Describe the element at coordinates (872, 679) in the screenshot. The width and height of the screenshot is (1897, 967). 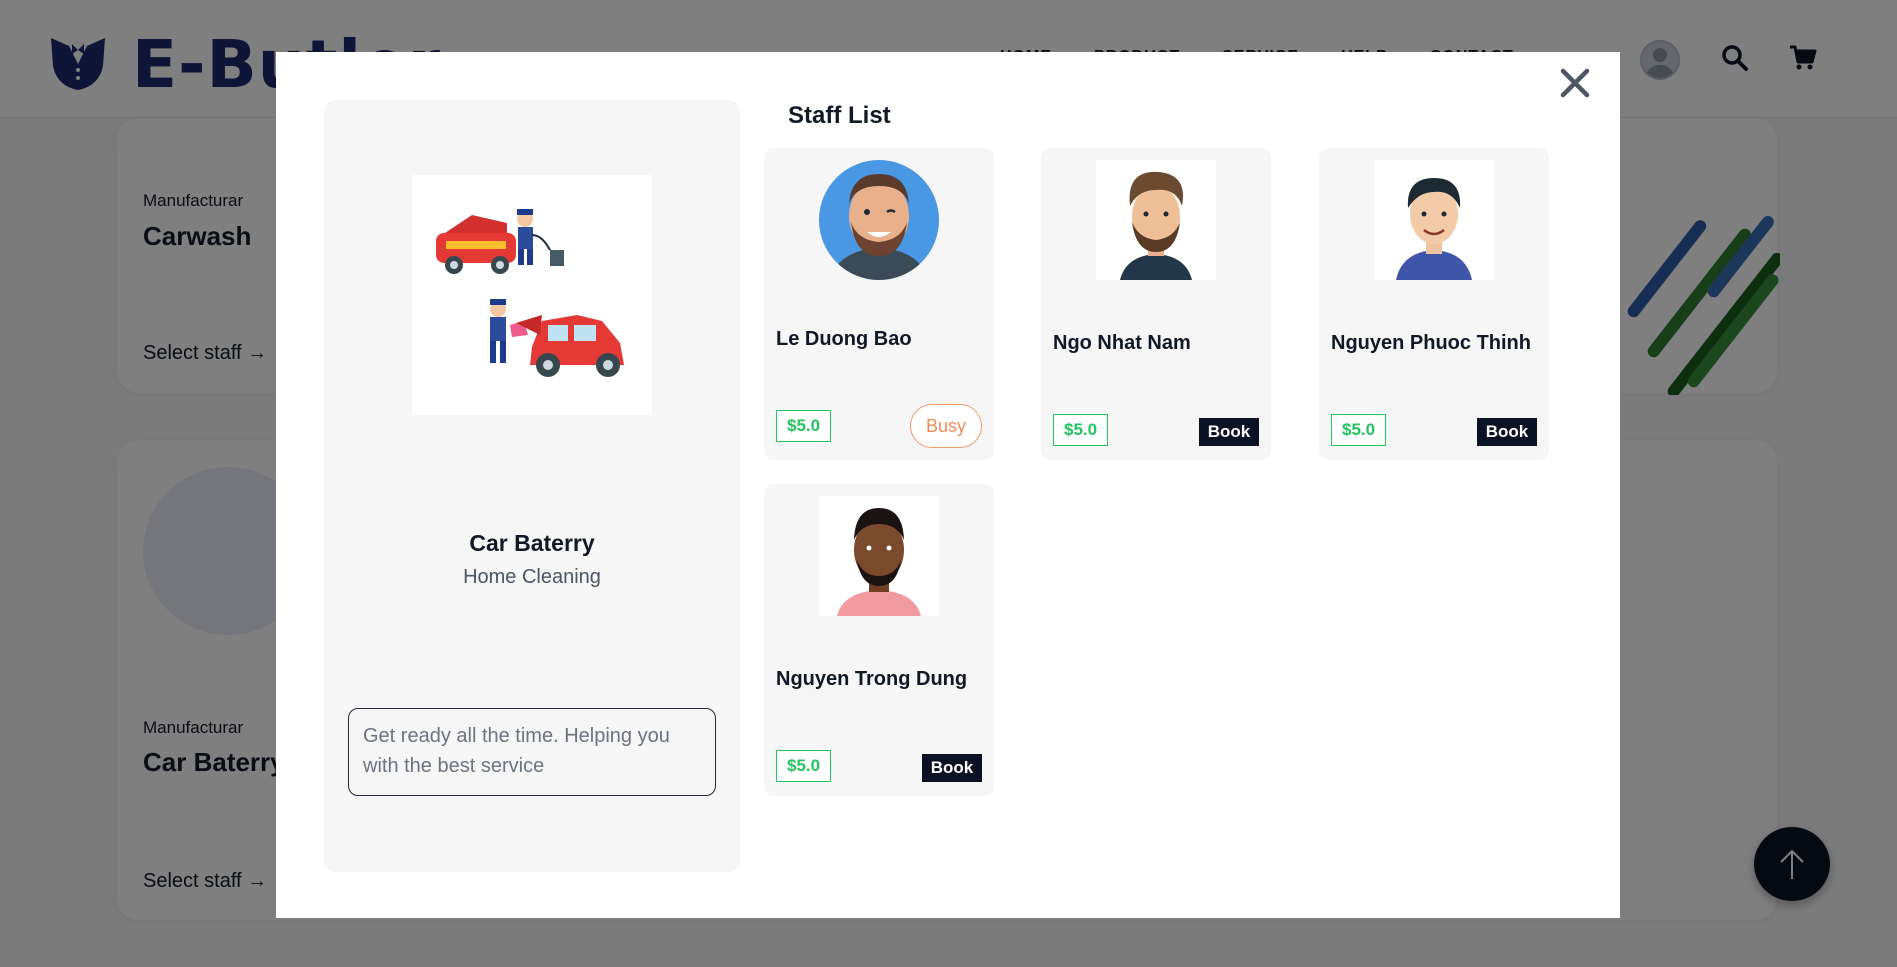
I see `staff-name: Nguyen Trong Dung` at that location.